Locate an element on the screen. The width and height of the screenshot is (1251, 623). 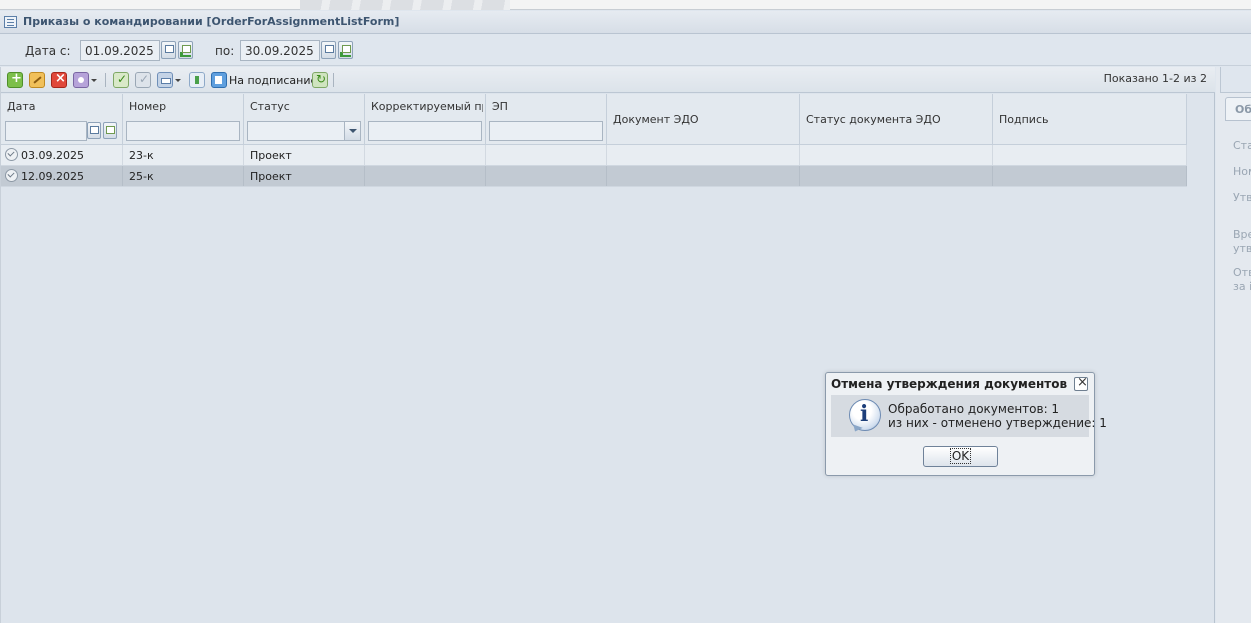
send-to-sign-button: На подписание is located at coordinates (273, 80).